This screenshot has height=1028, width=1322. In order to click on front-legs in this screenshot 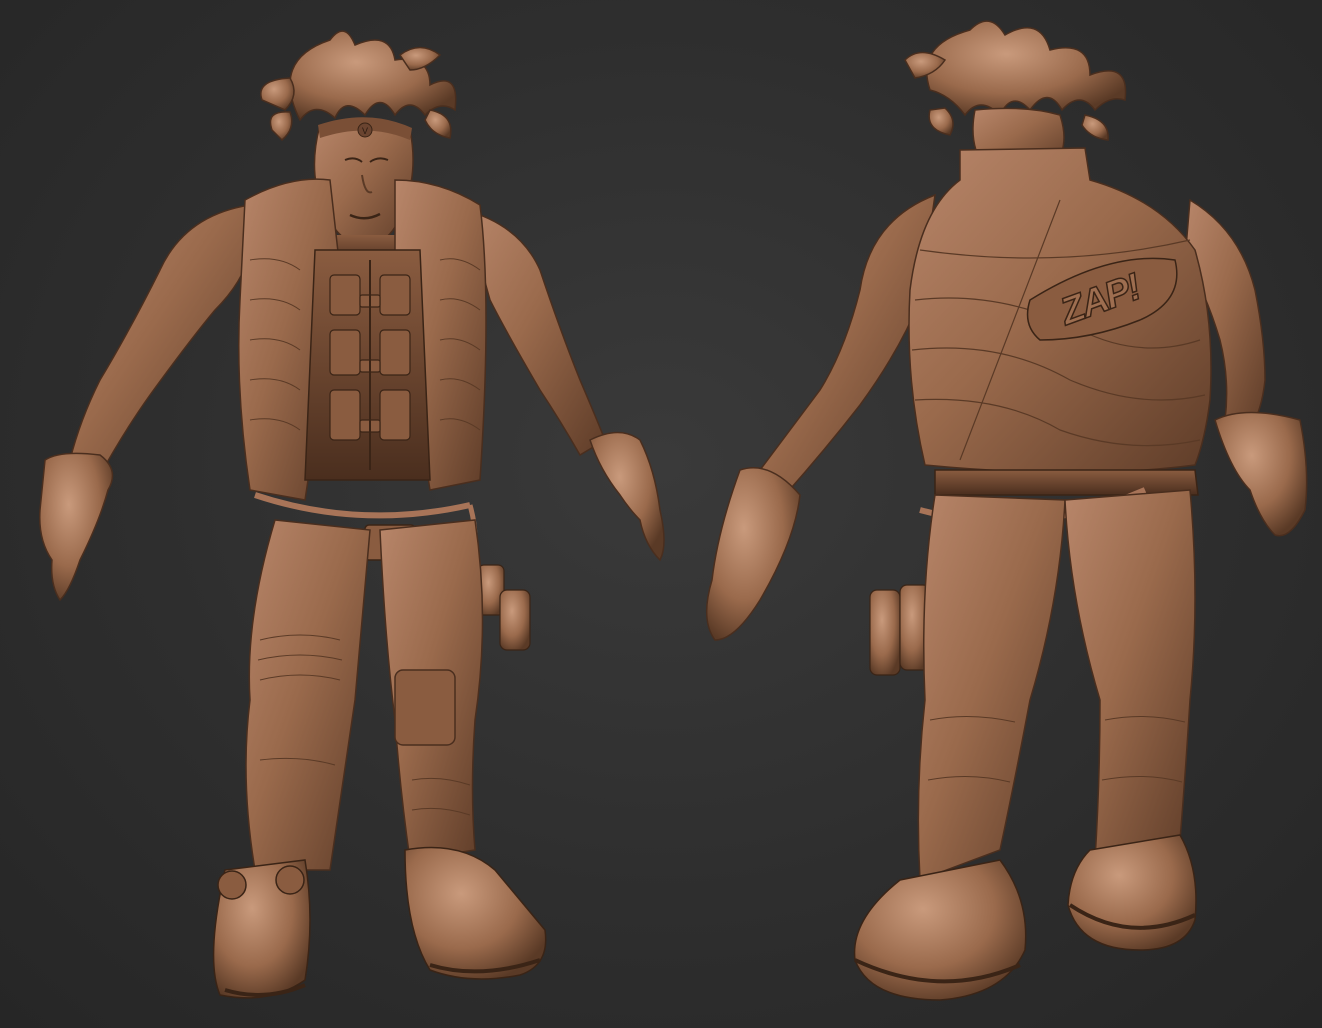, I will do `click(364, 695)`.